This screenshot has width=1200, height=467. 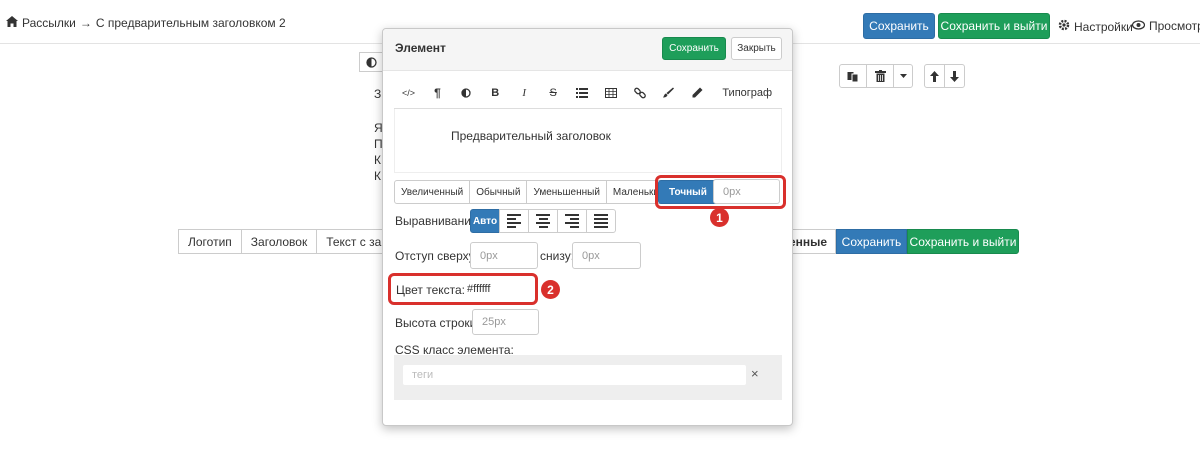 I want to click on css-class-field: теги ×, so click(x=588, y=377).